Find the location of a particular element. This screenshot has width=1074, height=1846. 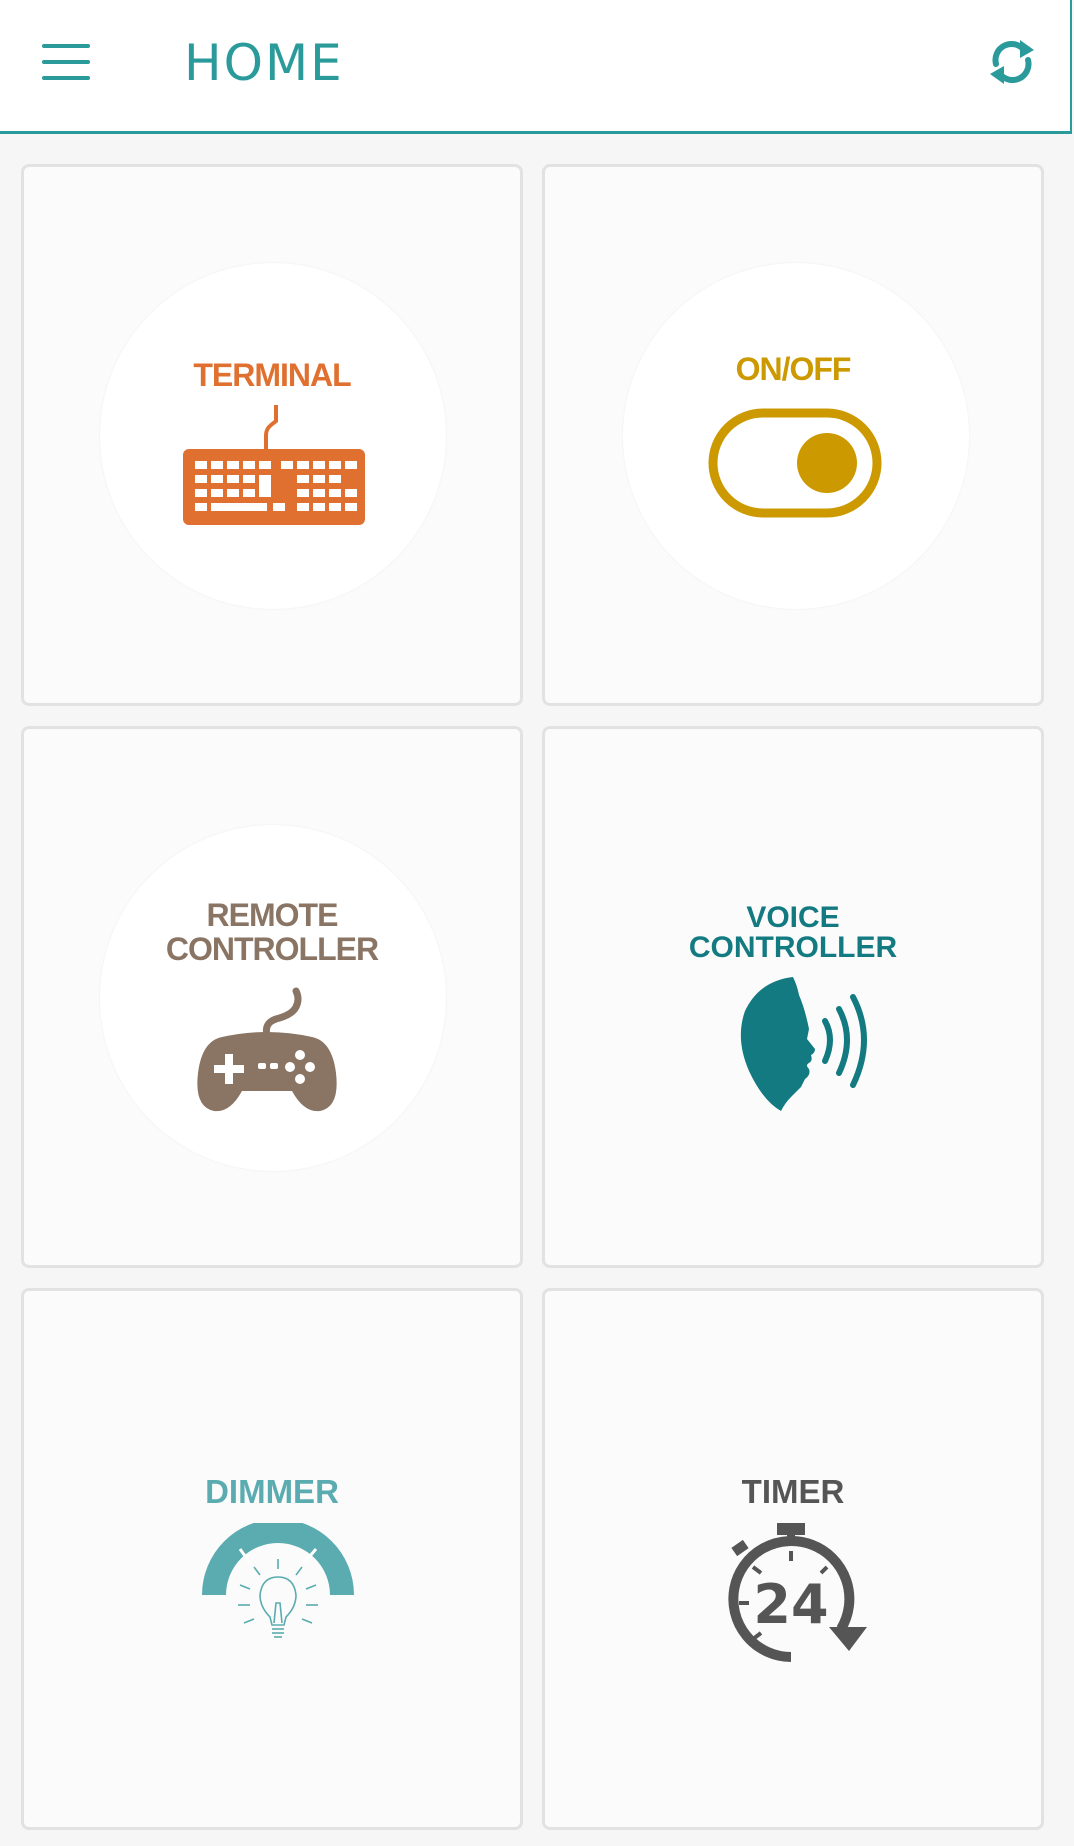

tile-label-line1: VOICE is located at coordinates (793, 917).